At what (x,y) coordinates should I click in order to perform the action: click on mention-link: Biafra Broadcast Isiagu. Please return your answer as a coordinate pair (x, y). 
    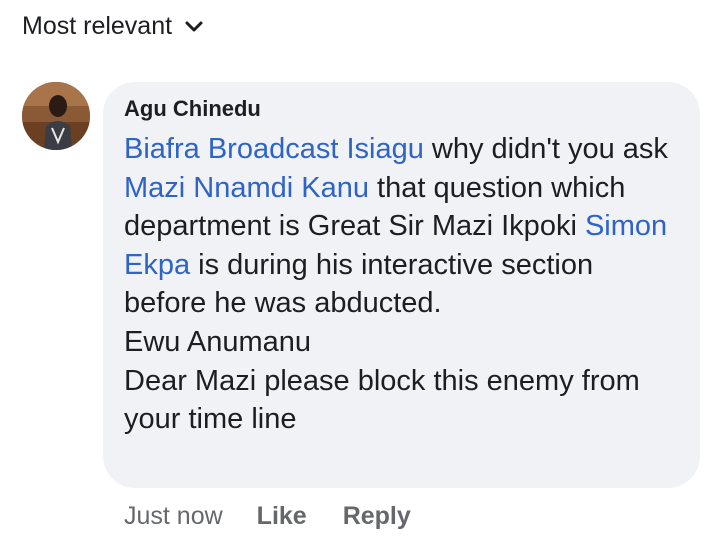
    Looking at the image, I should click on (274, 149).